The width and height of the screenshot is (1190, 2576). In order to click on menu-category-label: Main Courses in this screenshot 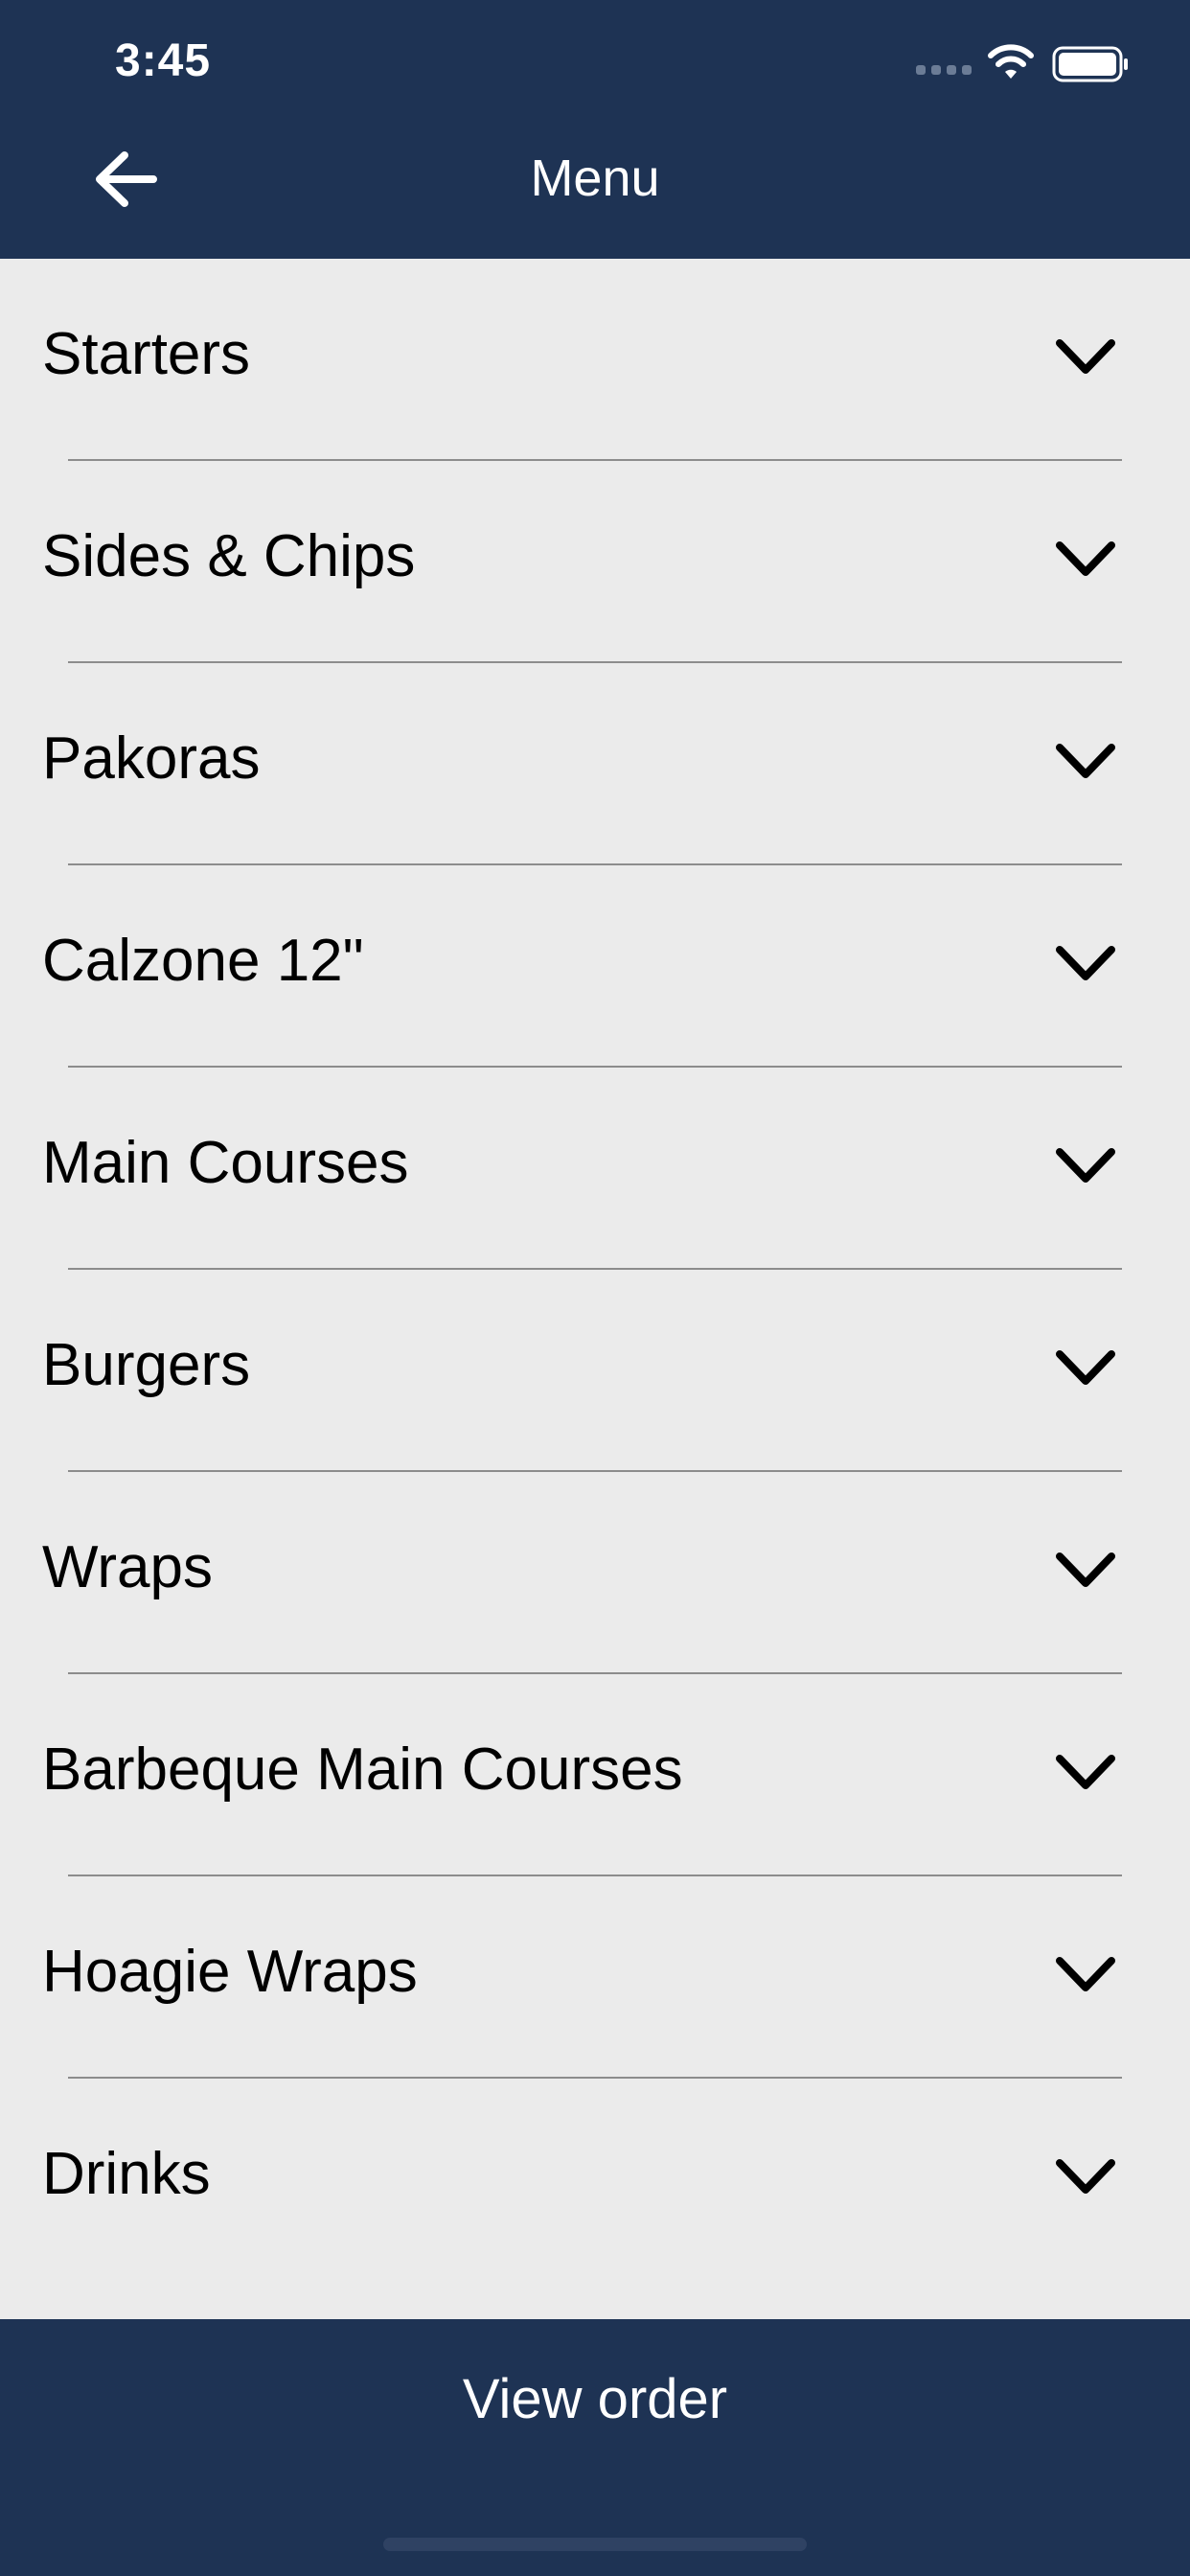, I will do `click(226, 1163)`.